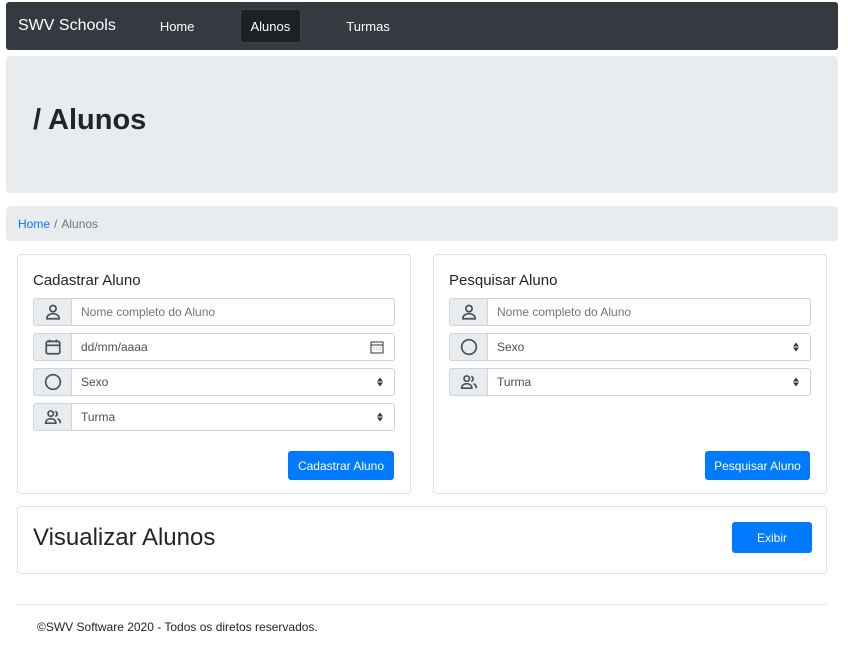 This screenshot has width=848, height=657. Describe the element at coordinates (757, 465) in the screenshot. I see `pesquisar-aluno-button: Pesquisar Aluno` at that location.